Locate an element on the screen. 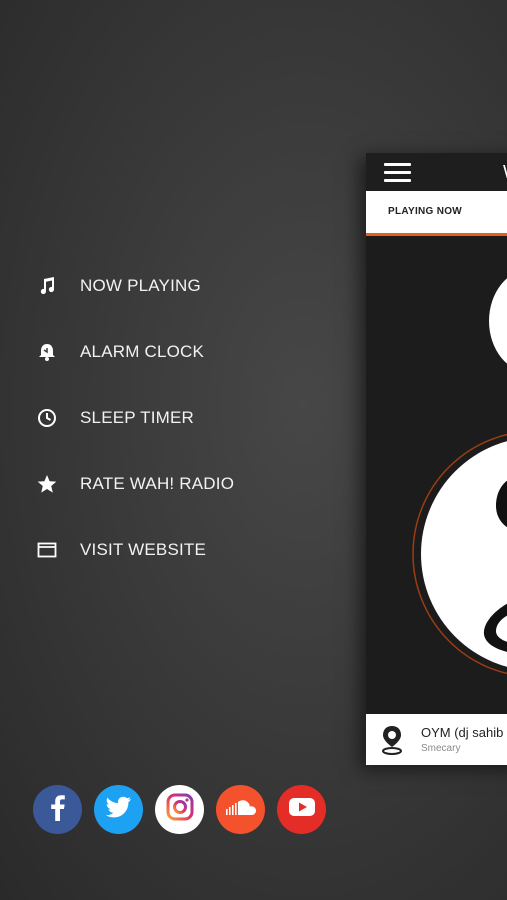  star-icon is located at coordinates (47, 484).